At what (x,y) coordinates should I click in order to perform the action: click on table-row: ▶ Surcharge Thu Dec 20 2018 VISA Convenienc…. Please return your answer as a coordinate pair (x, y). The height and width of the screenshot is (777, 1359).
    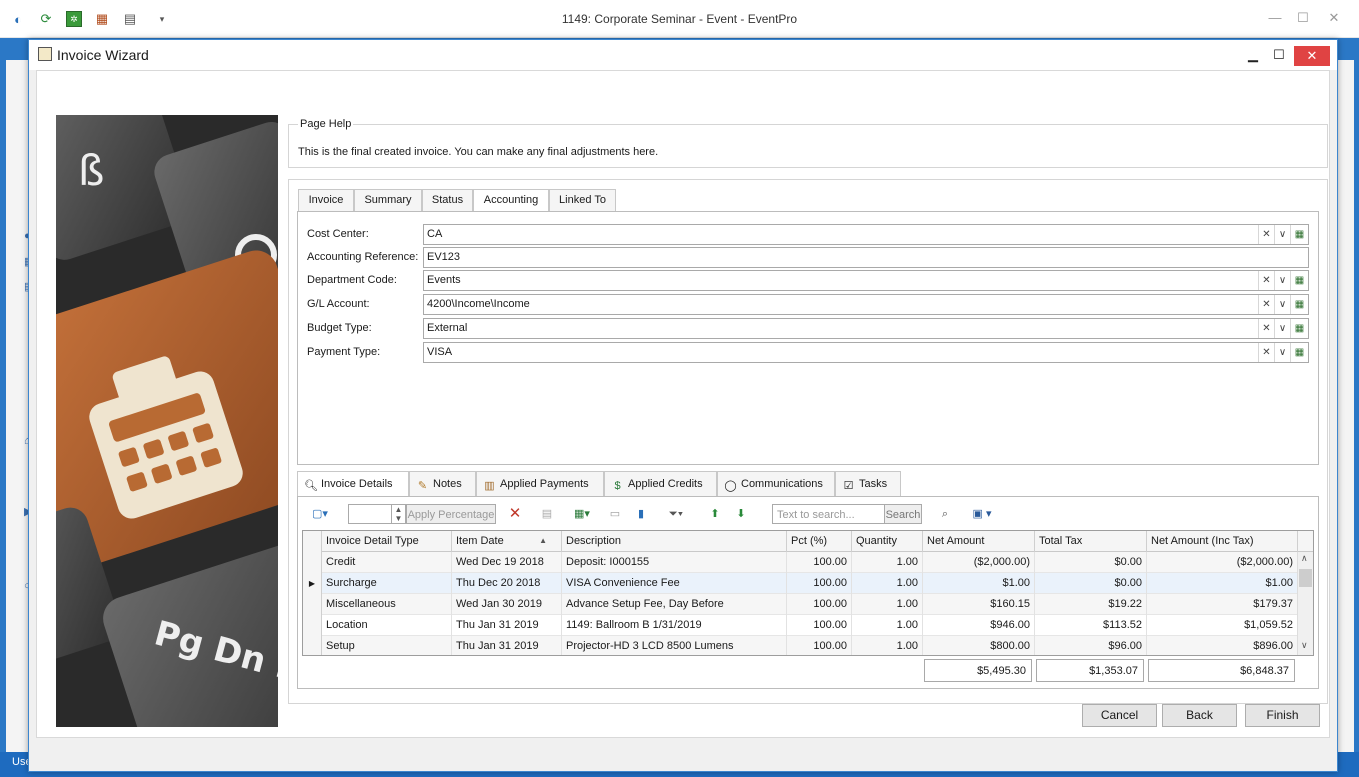
    Looking at the image, I should click on (800, 583).